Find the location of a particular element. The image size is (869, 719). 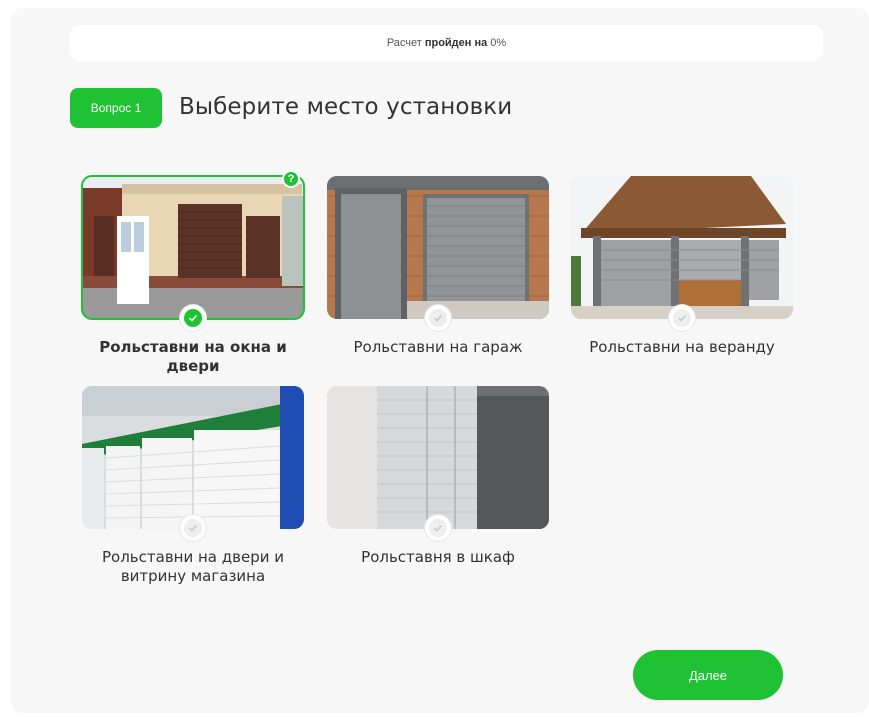

progress-prefix: Расчет is located at coordinates (404, 43).